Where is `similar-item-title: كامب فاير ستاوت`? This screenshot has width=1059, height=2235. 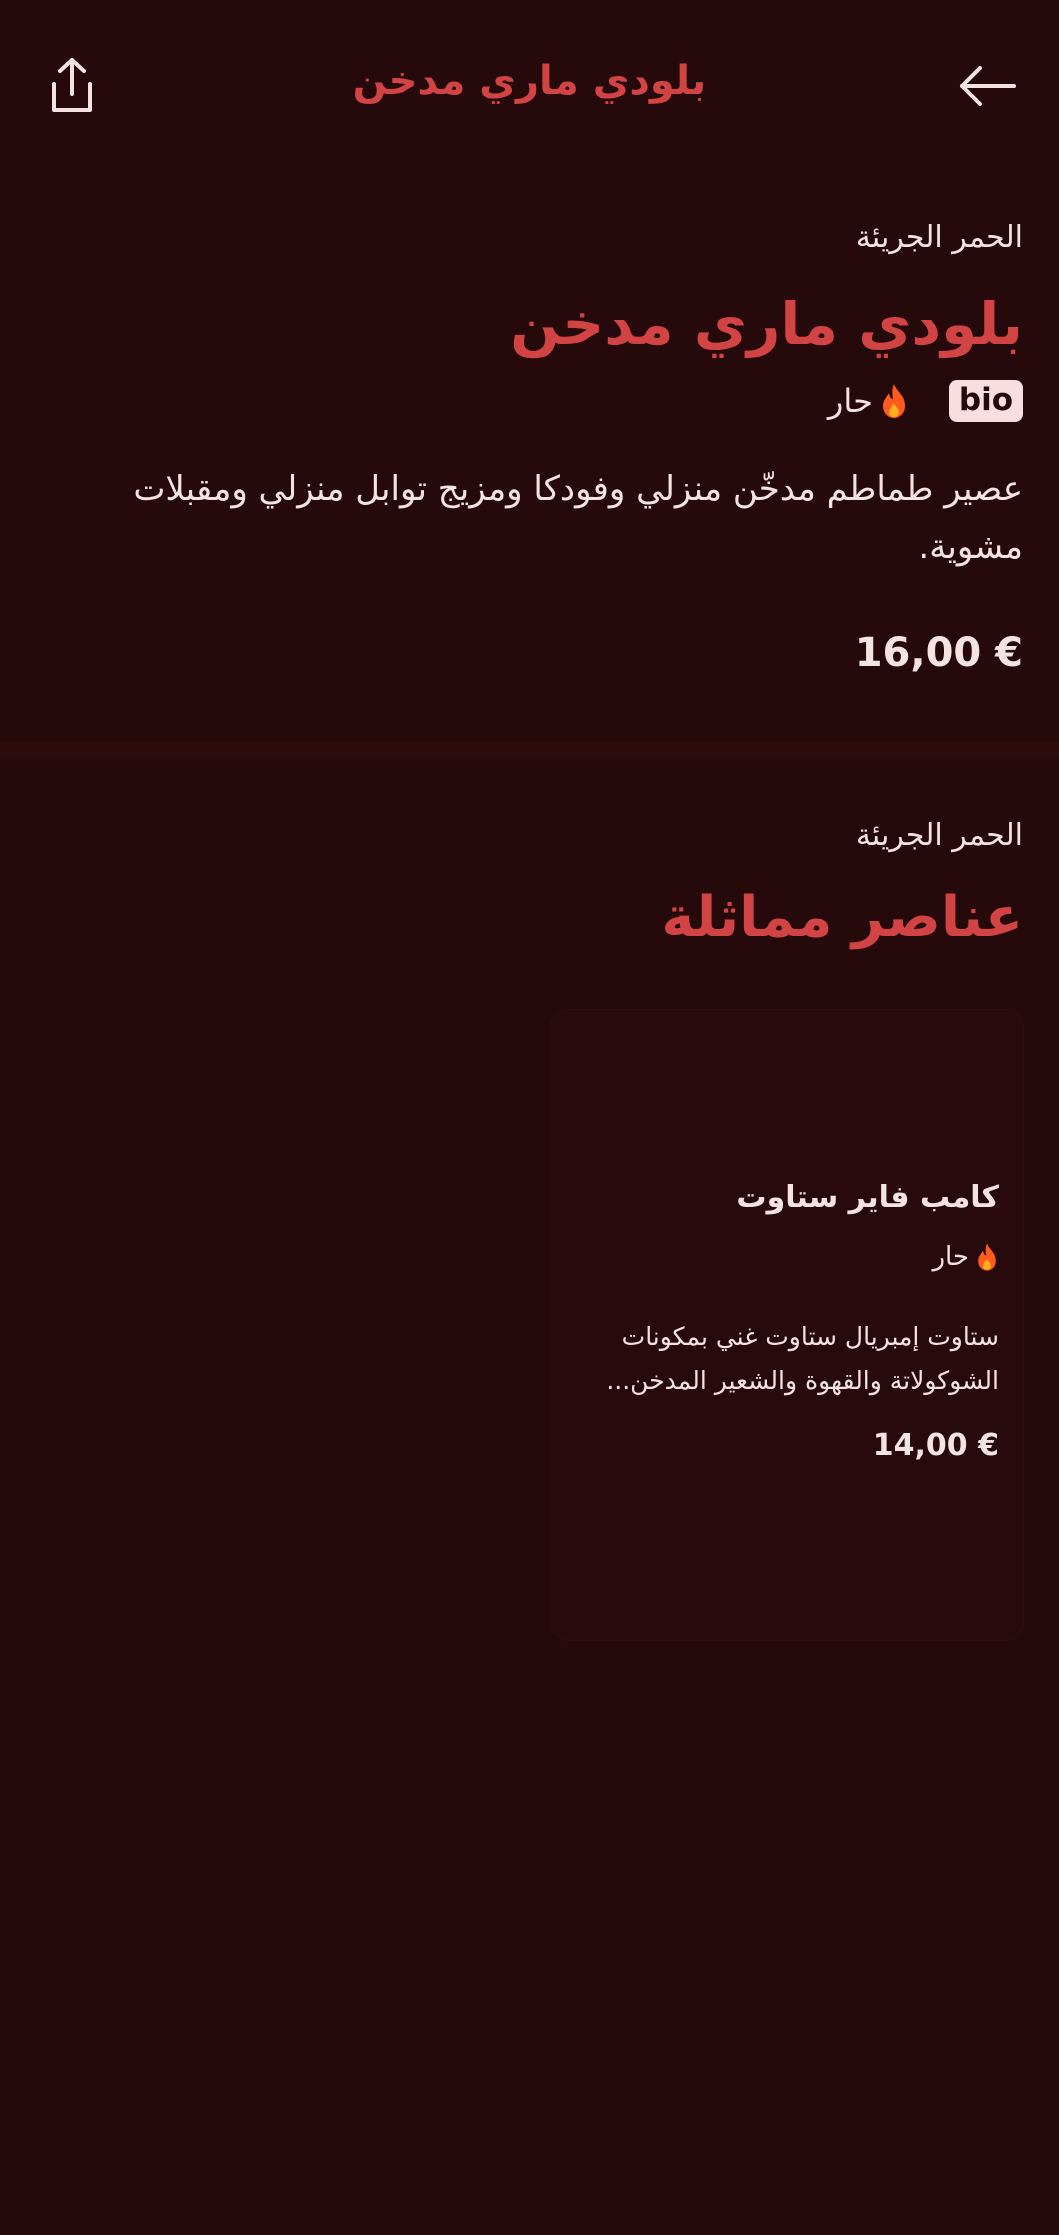
similar-item-title: كامب فاير ستاوت is located at coordinates (867, 1197).